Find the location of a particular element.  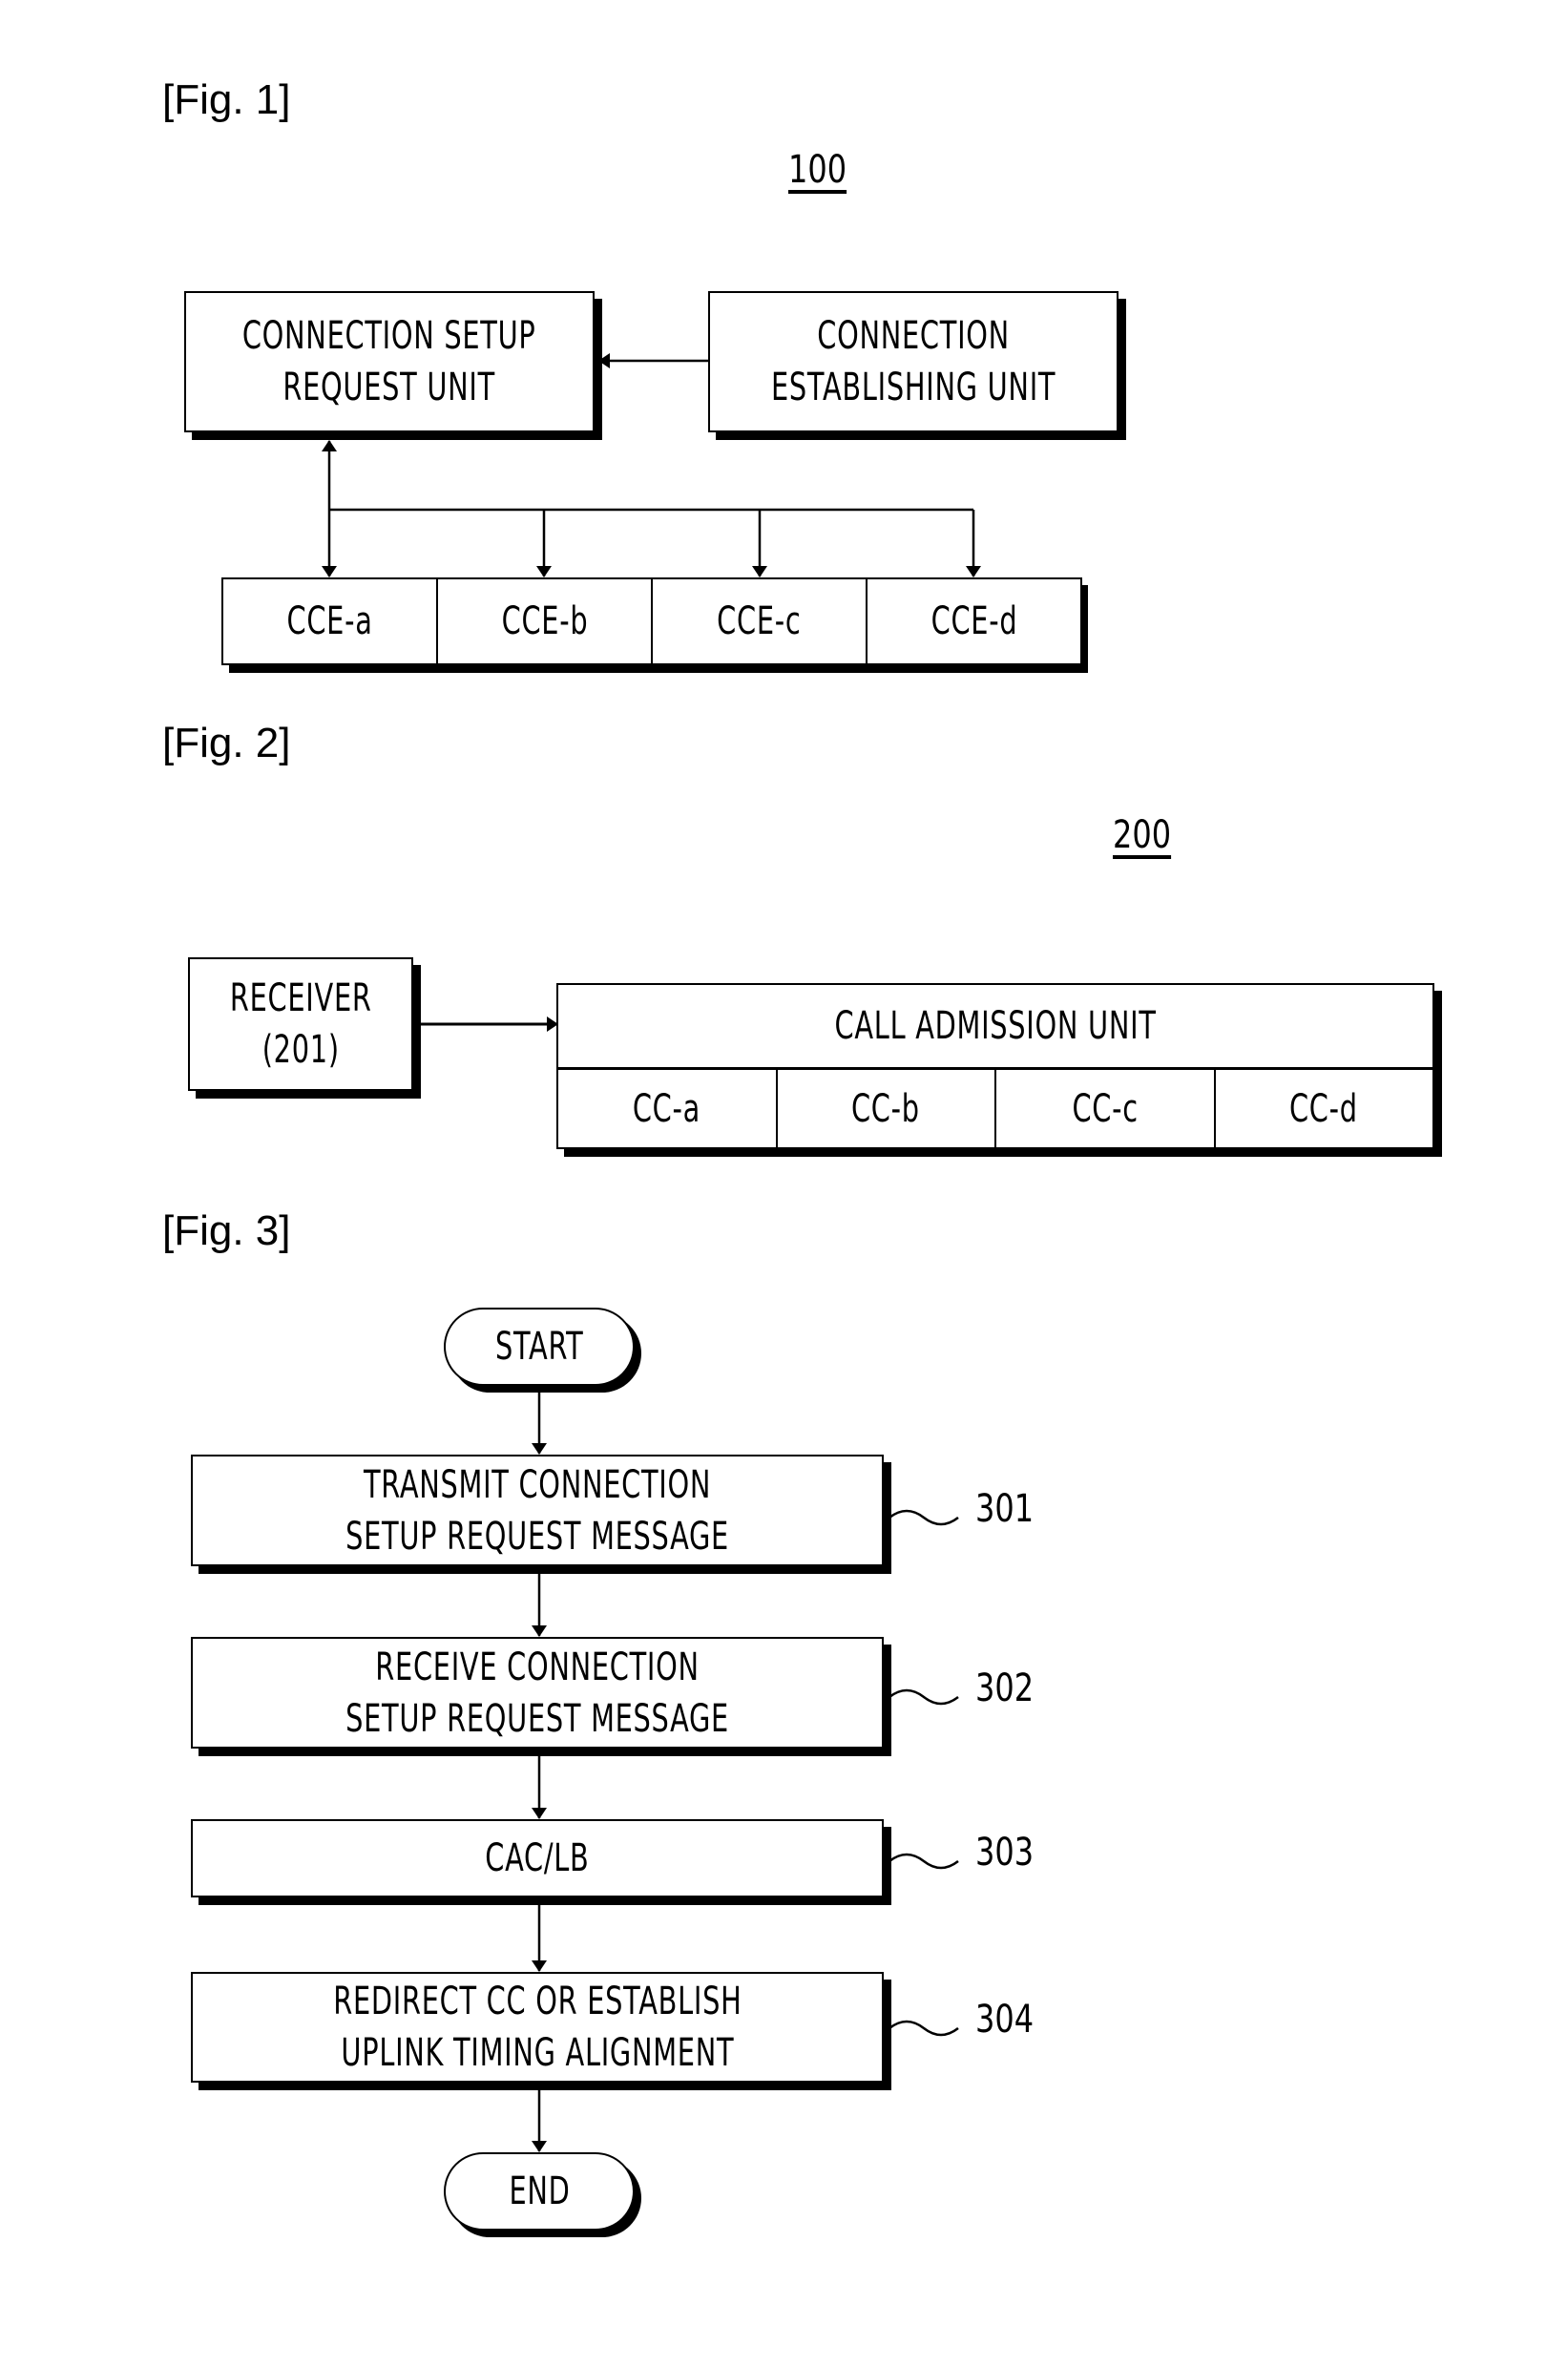

receiver-box: RECEIVER (201) is located at coordinates (300, 1024).